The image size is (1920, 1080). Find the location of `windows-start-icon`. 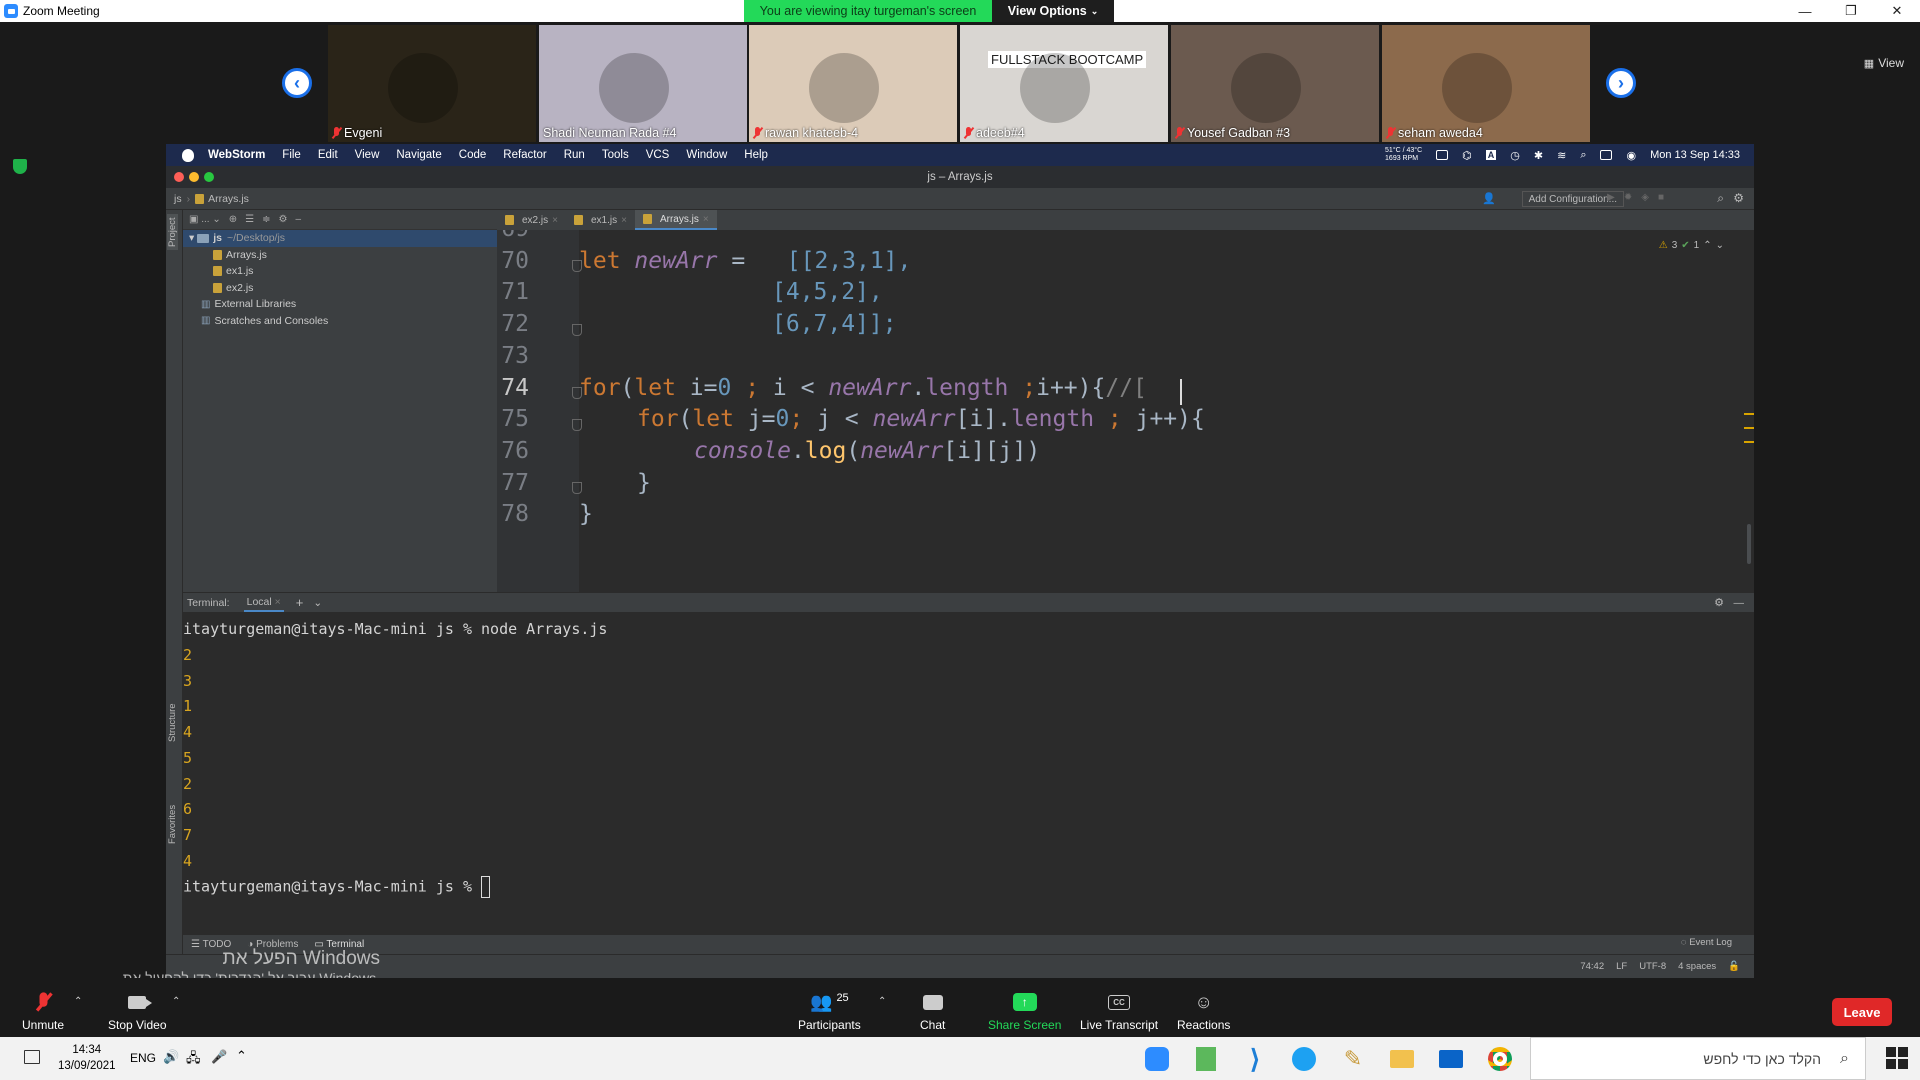

windows-start-icon is located at coordinates (1897, 1058).